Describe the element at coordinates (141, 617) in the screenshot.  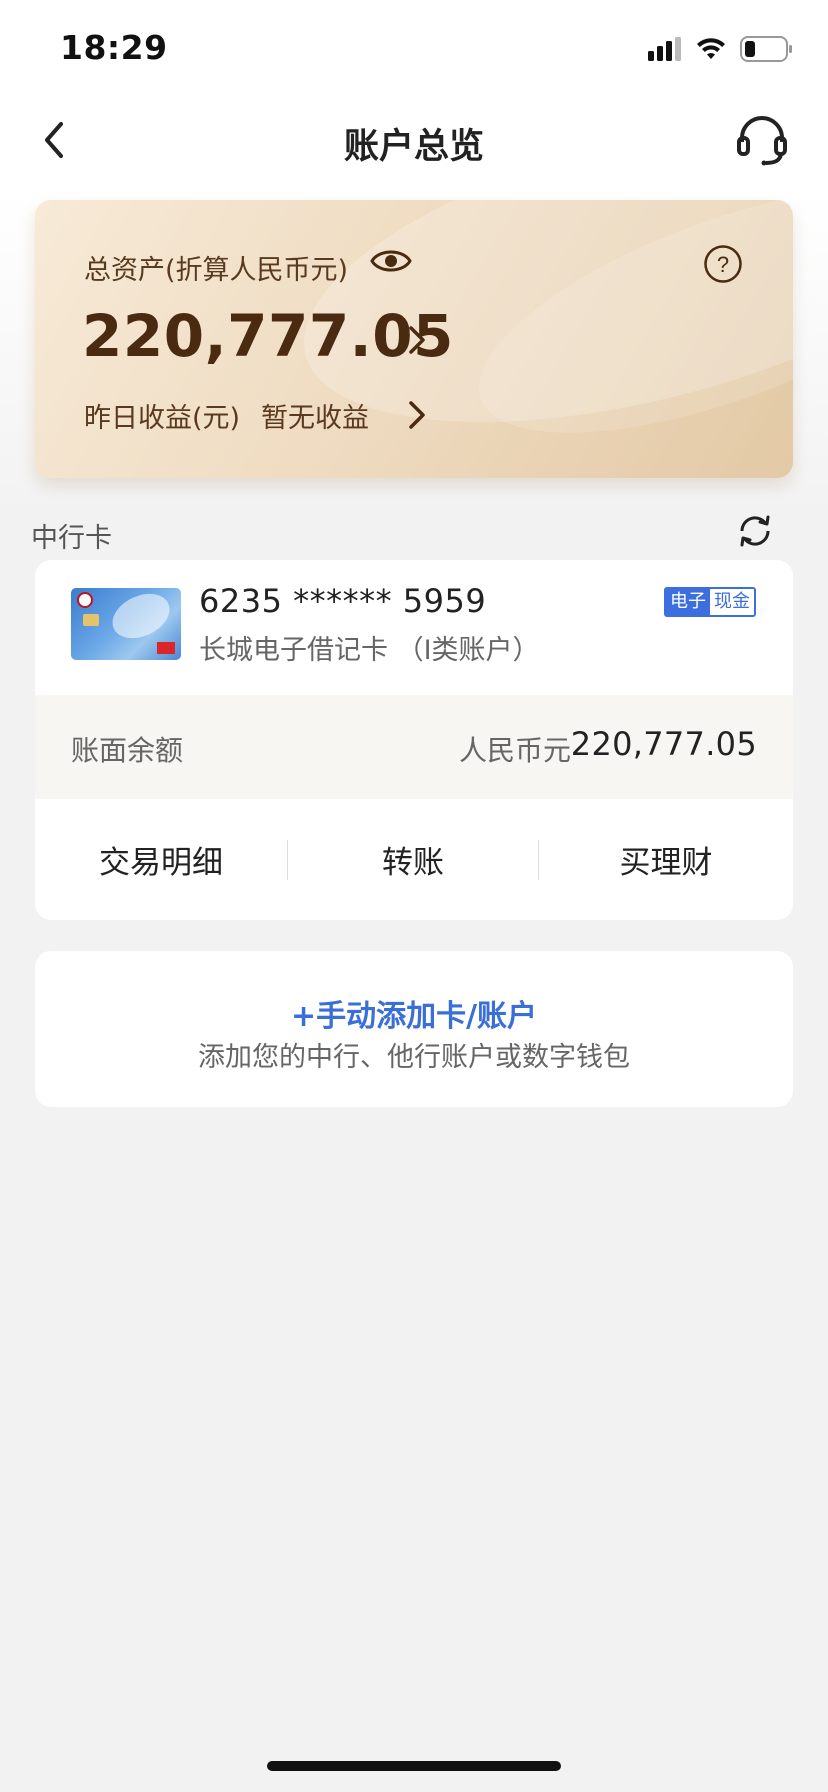
I see `card-decoration` at that location.